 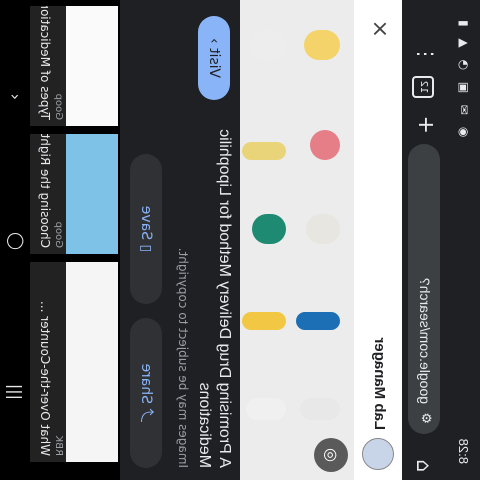 I want to click on close-icon: ×, so click(x=379, y=29).